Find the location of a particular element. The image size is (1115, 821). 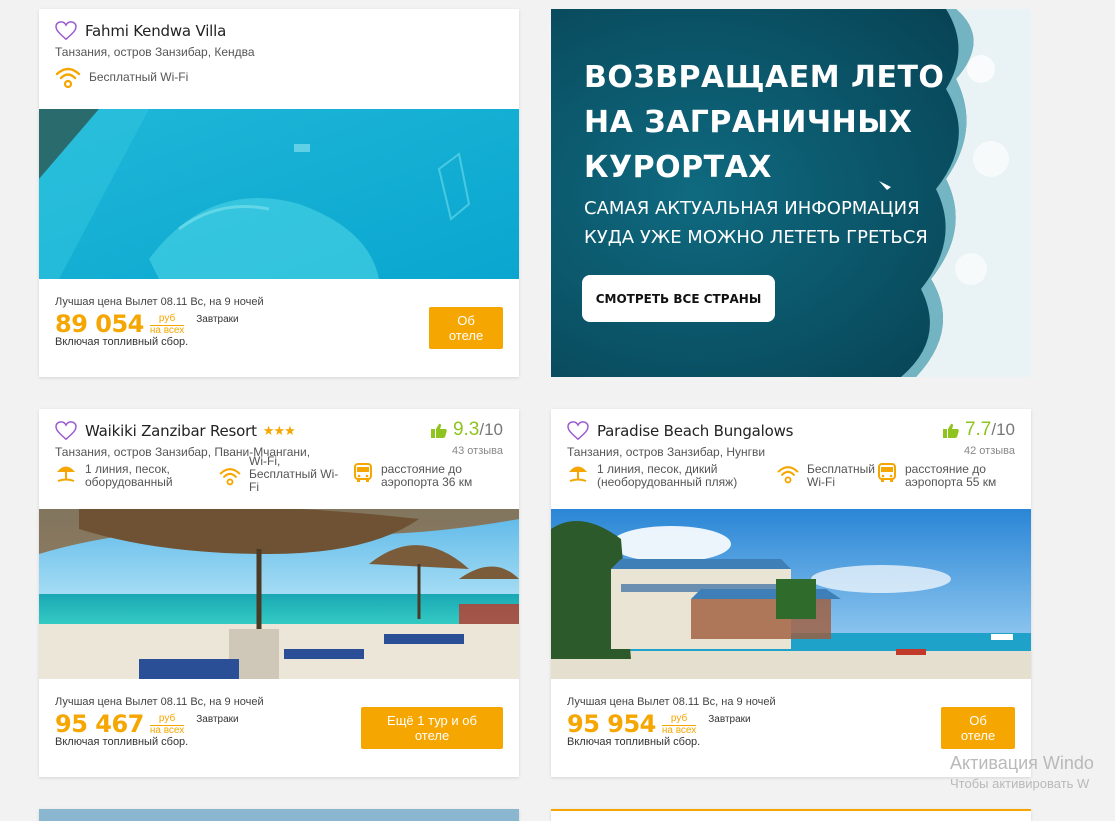

feature-text: расстояние до аэропорта 55 км is located at coordinates (951, 475).